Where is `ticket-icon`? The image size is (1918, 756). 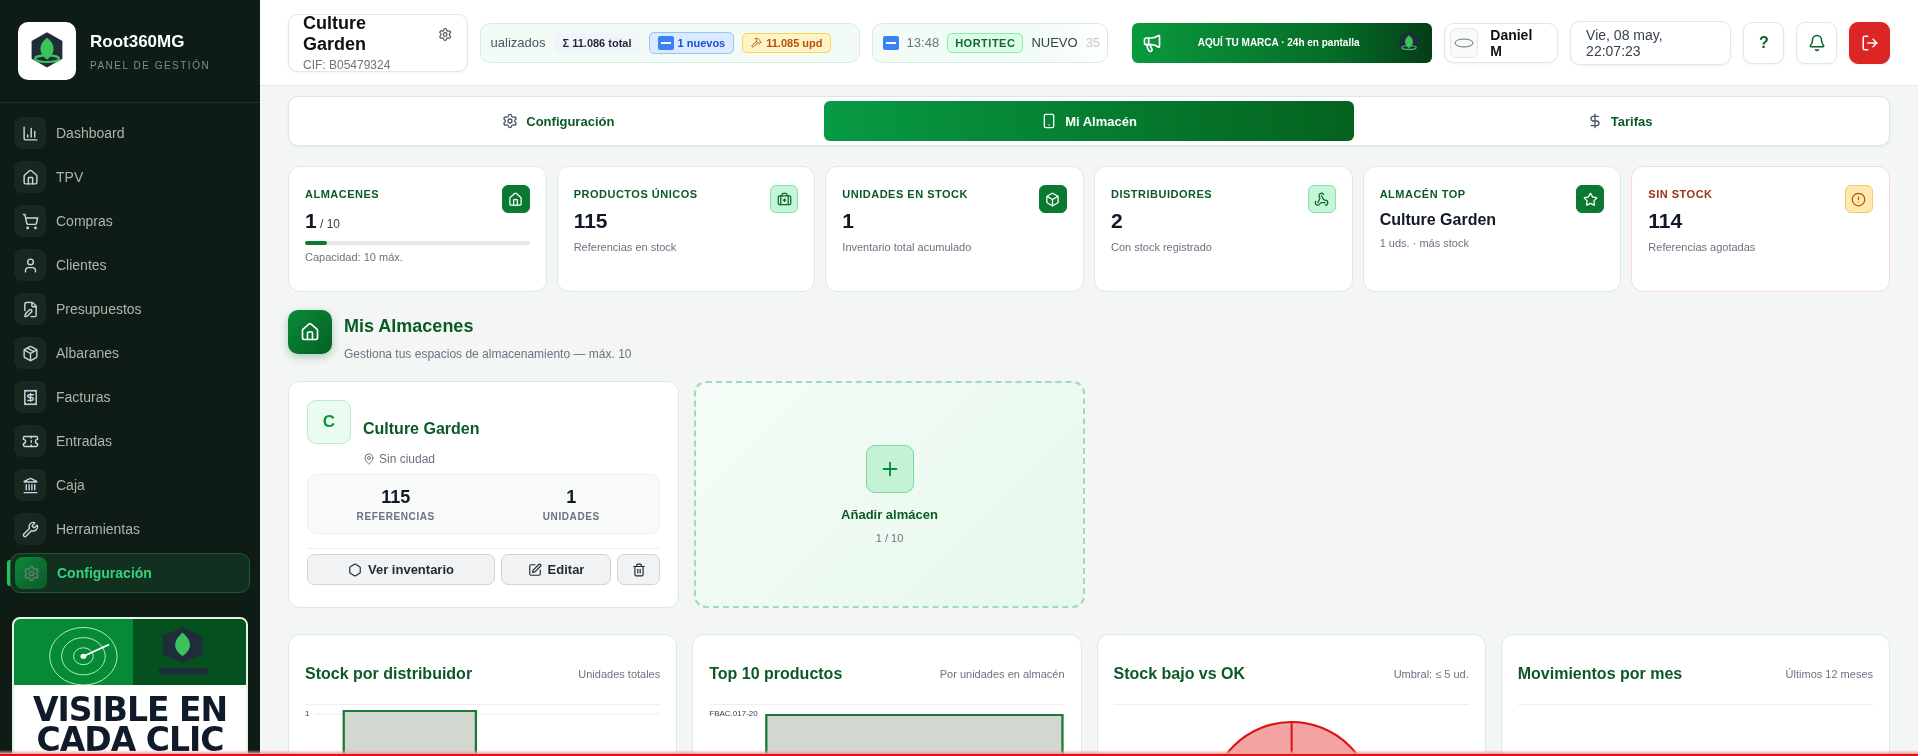
ticket-icon is located at coordinates (30, 441).